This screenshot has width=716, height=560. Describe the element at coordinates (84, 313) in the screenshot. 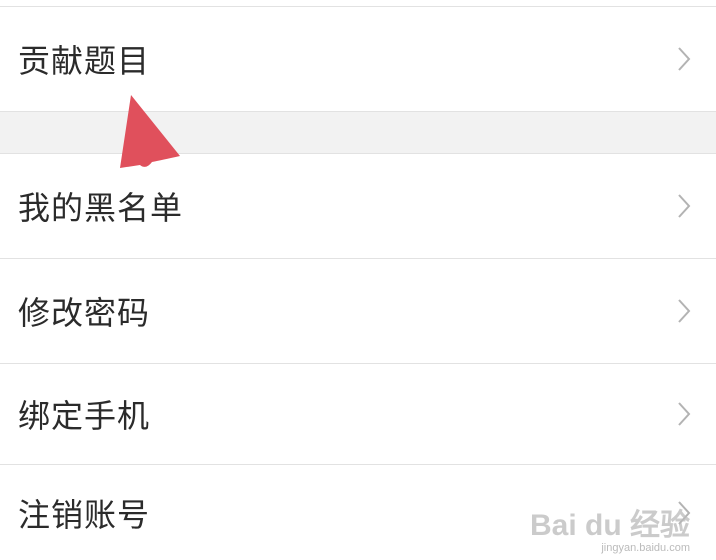

I see `row-label: 修改密码` at that location.